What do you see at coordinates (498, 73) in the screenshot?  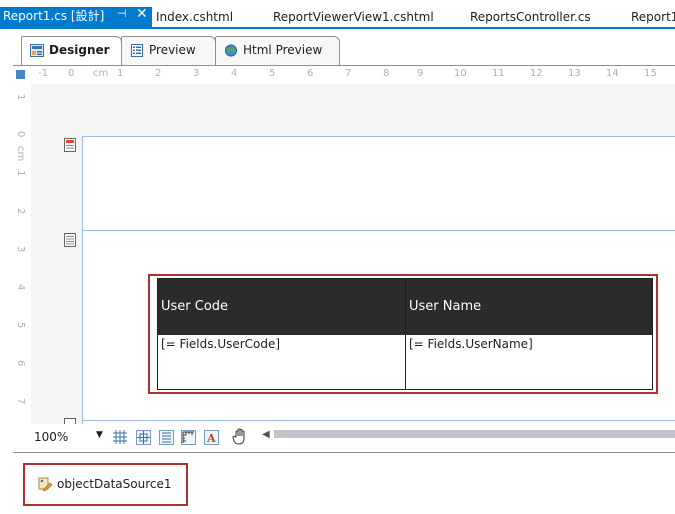 I see `ruler-label: 11` at bounding box center [498, 73].